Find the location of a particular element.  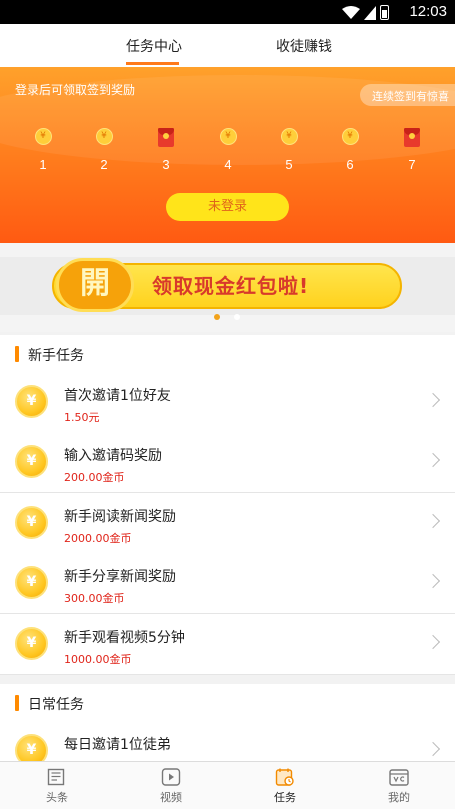

nav-item-headlines: 头条 is located at coordinates (57, 785).